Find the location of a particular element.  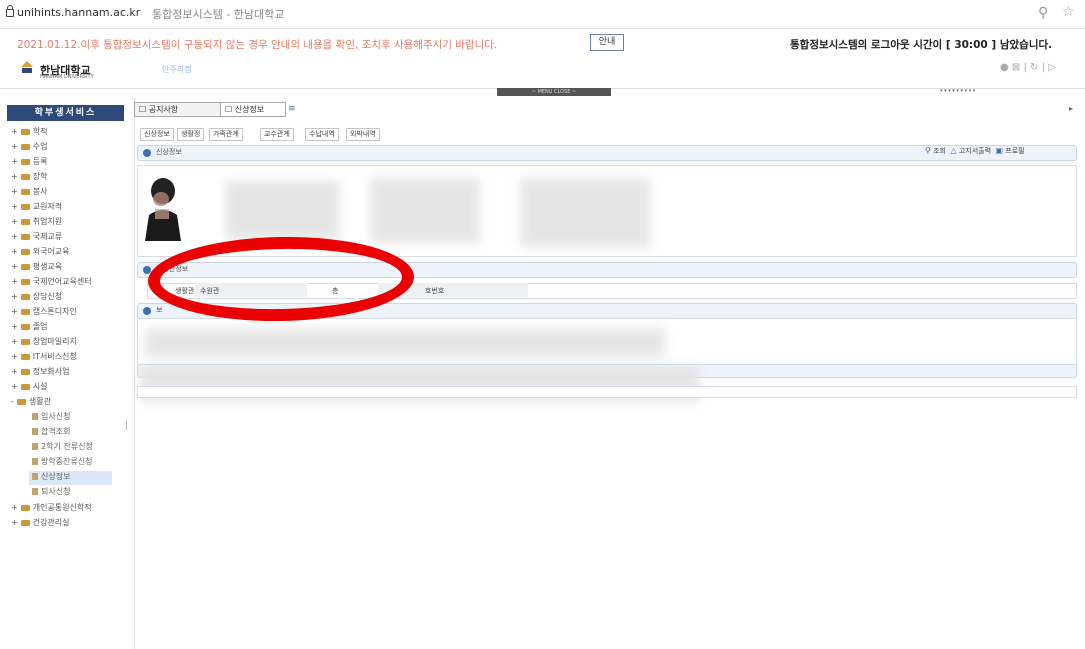

sidebar-subitem: 퇴사신청 is located at coordinates (51, 493).